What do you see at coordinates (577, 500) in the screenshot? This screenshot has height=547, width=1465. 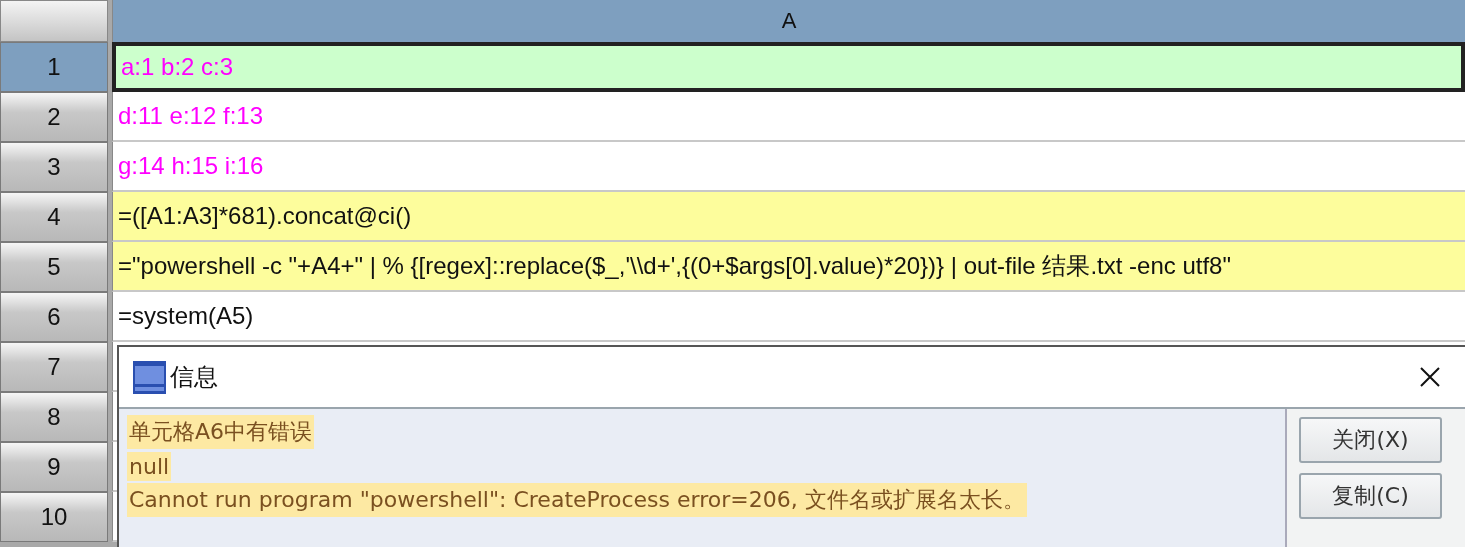 I see `error-message: Cannot run program "powershell": CreateProcess error=206, 文件名或扩展名太长。` at bounding box center [577, 500].